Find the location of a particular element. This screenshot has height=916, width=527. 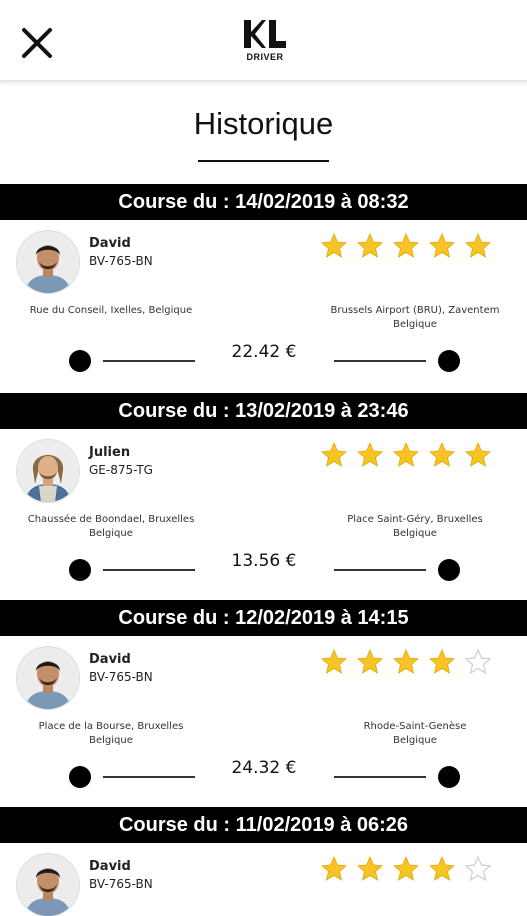

dropoff-address: Rhode-Saint-Genèse Belgique is located at coordinates (415, 734).